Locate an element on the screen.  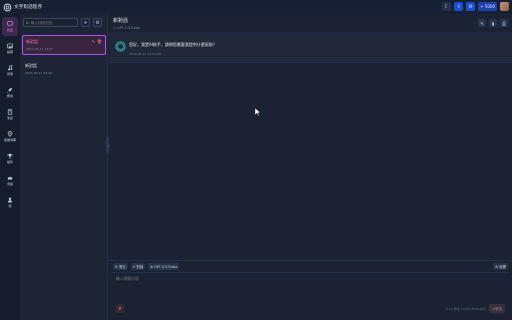
rail-label: 思維導圖 is located at coordinates (9, 140).